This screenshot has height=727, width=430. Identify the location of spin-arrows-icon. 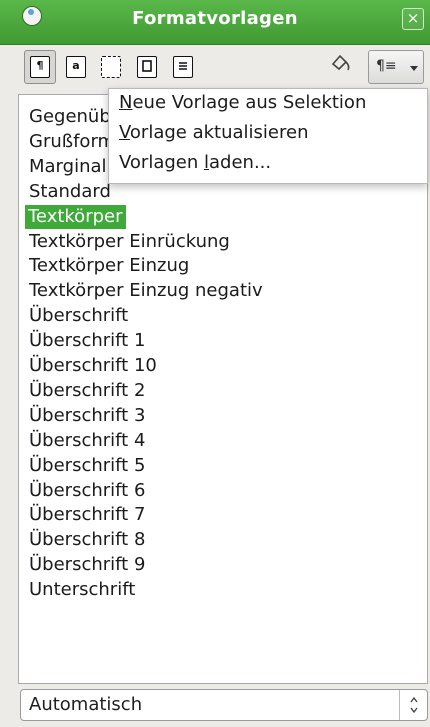
(413, 705).